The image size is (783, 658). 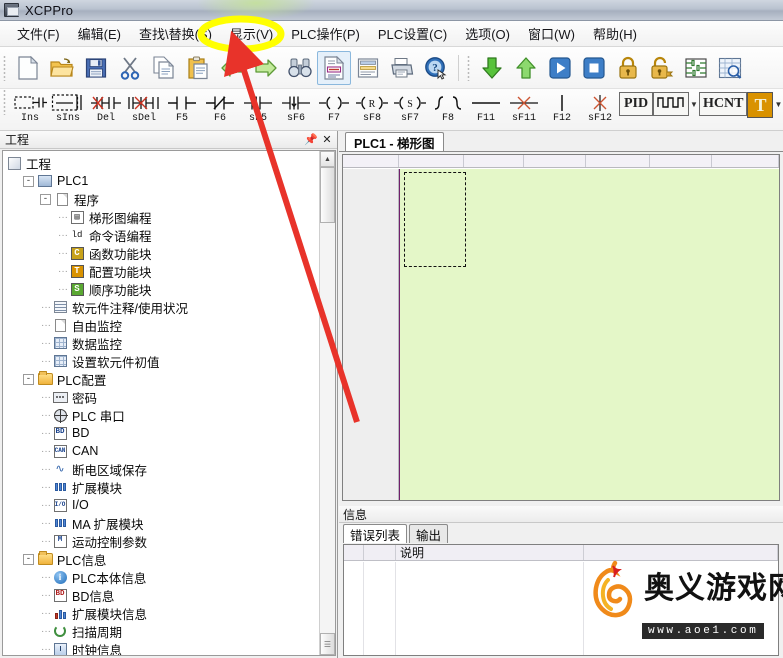 I want to click on tree-expansion-module: ··· 扩展模块, so click(x=162, y=487).